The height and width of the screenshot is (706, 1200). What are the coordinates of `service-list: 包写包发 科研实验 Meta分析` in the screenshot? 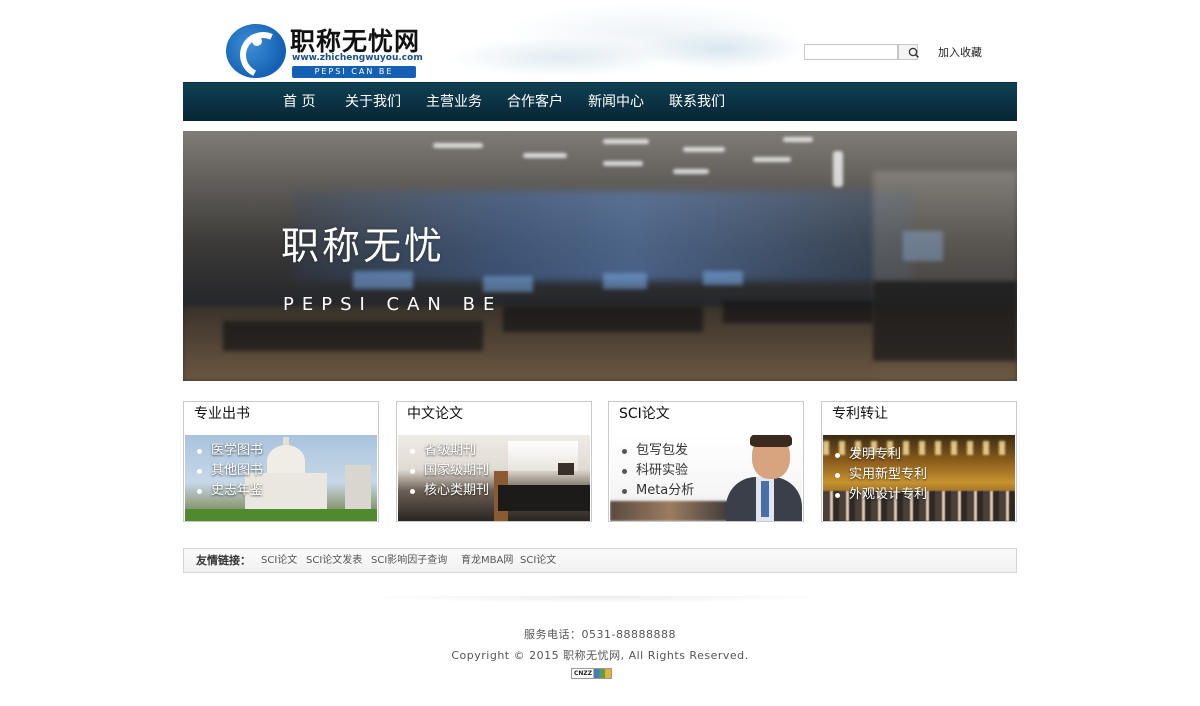 It's located at (658, 471).